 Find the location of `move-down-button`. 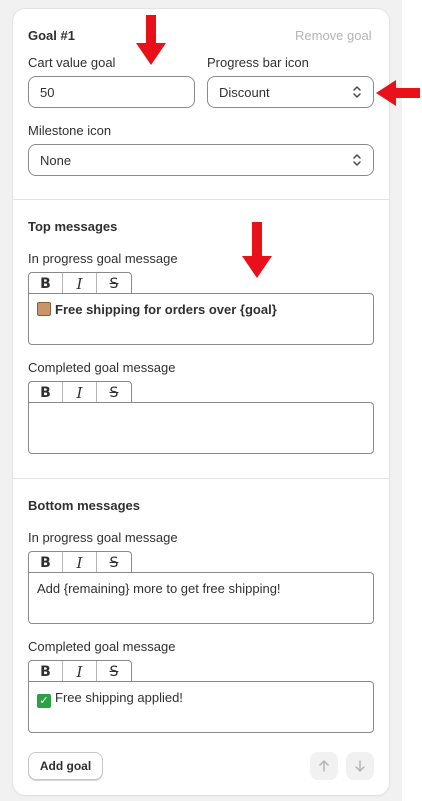

move-down-button is located at coordinates (360, 766).